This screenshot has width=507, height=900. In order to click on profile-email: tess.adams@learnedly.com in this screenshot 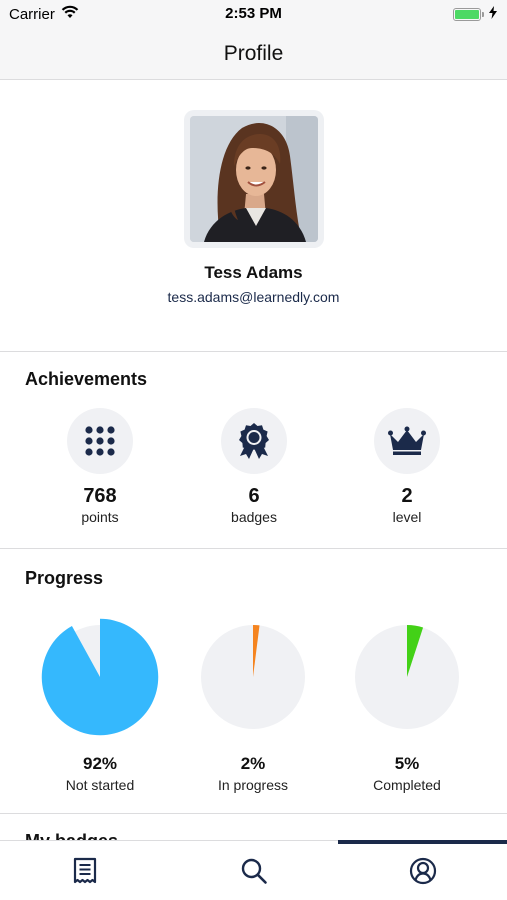, I will do `click(253, 297)`.